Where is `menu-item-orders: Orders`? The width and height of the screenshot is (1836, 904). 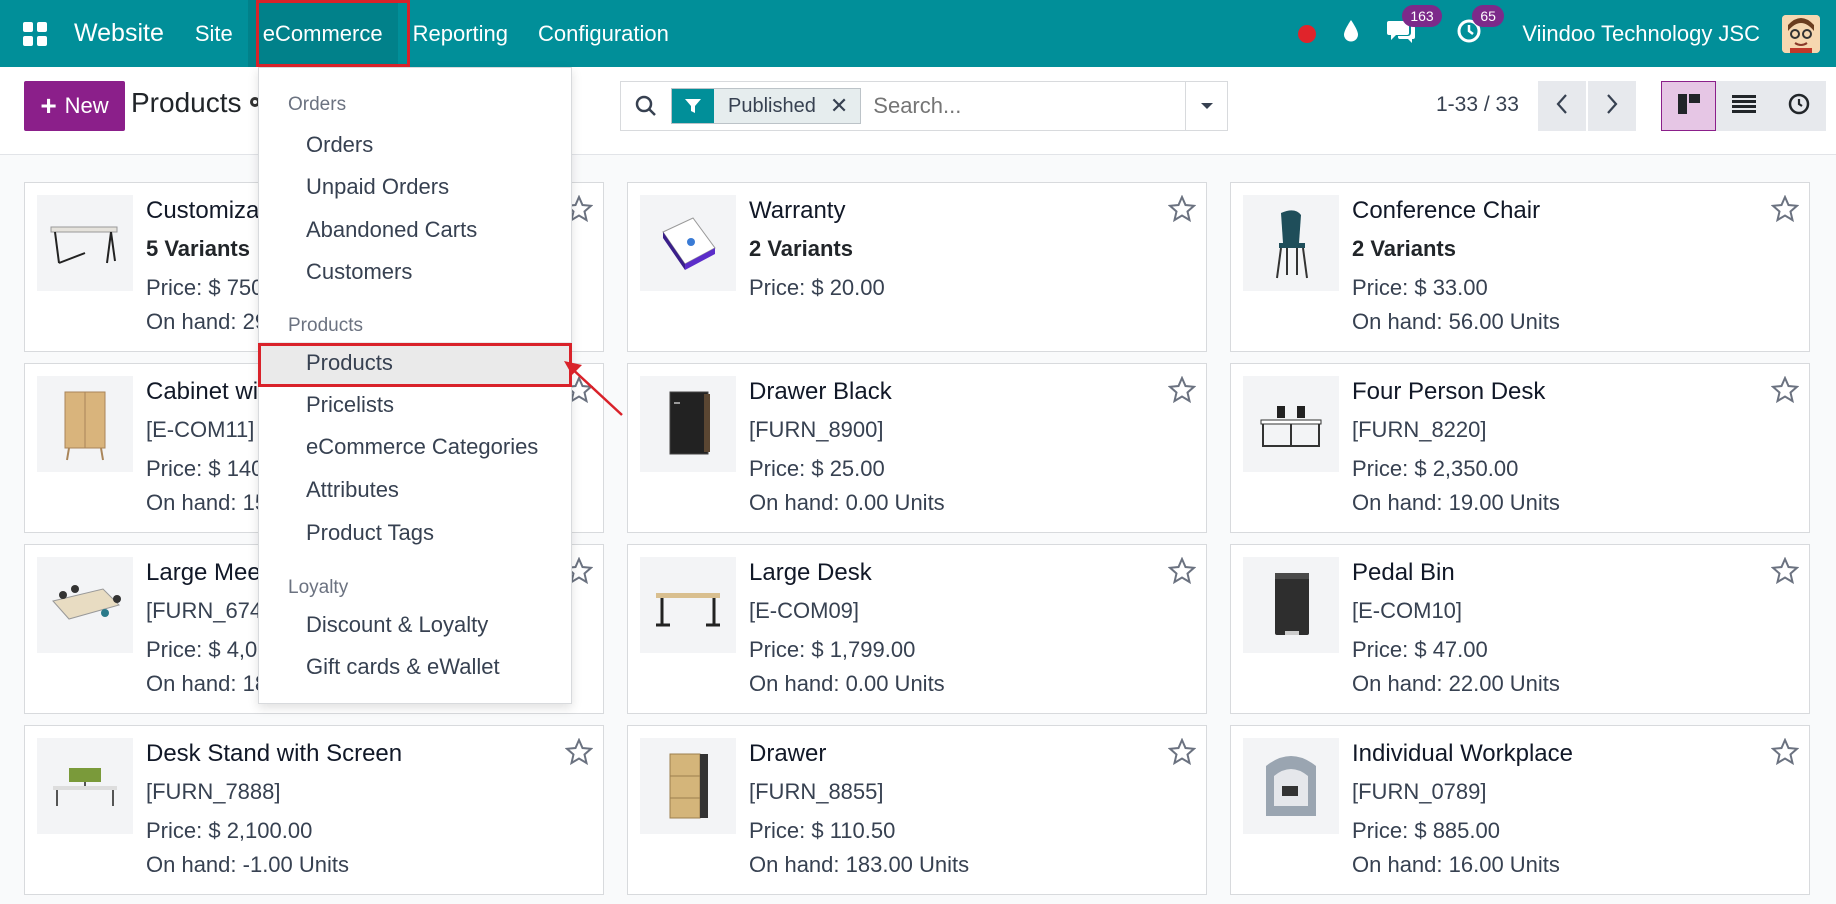 menu-item-orders: Orders is located at coordinates (415, 145).